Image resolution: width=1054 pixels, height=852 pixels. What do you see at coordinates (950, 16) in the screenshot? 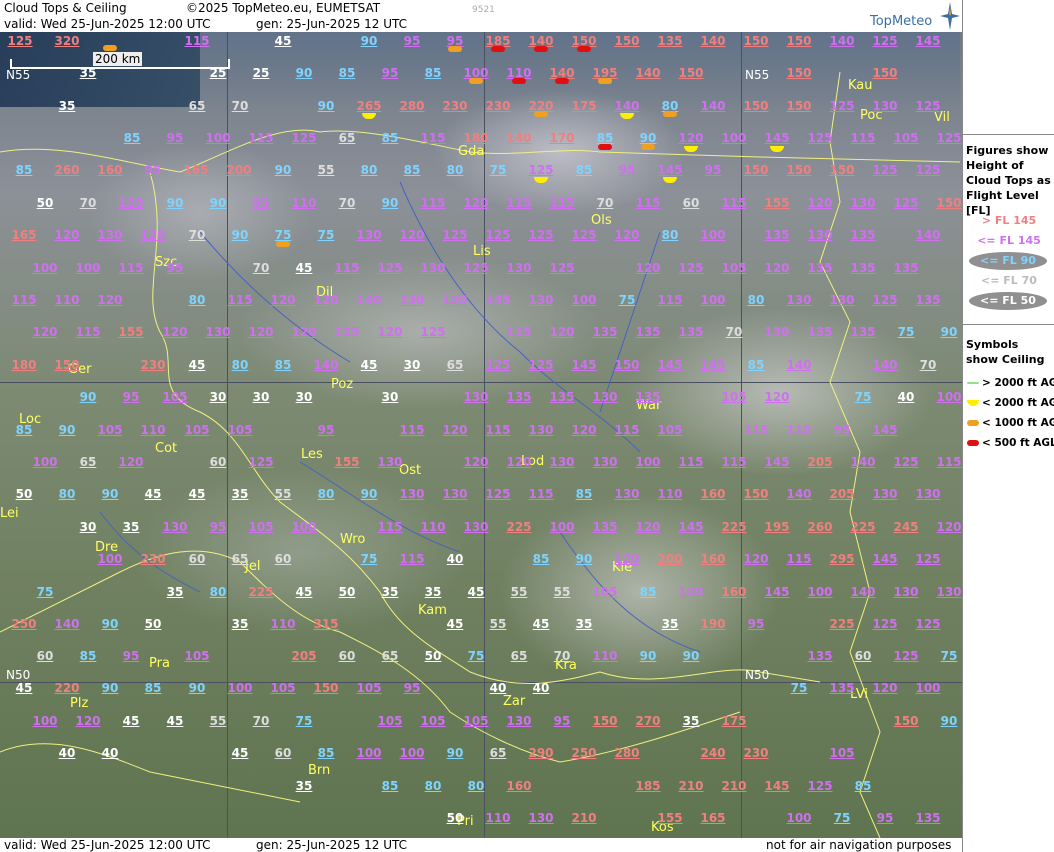
I see `compass-star-icon` at bounding box center [950, 16].